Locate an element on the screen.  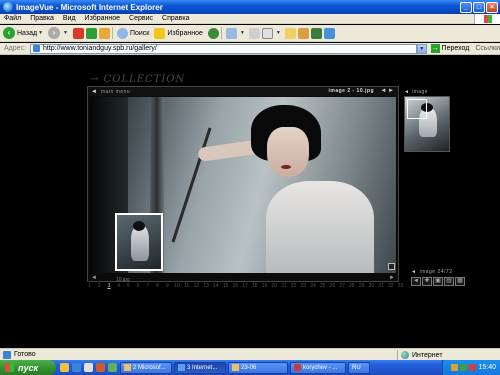
page-number-link: 17 is located at coordinates (245, 286).